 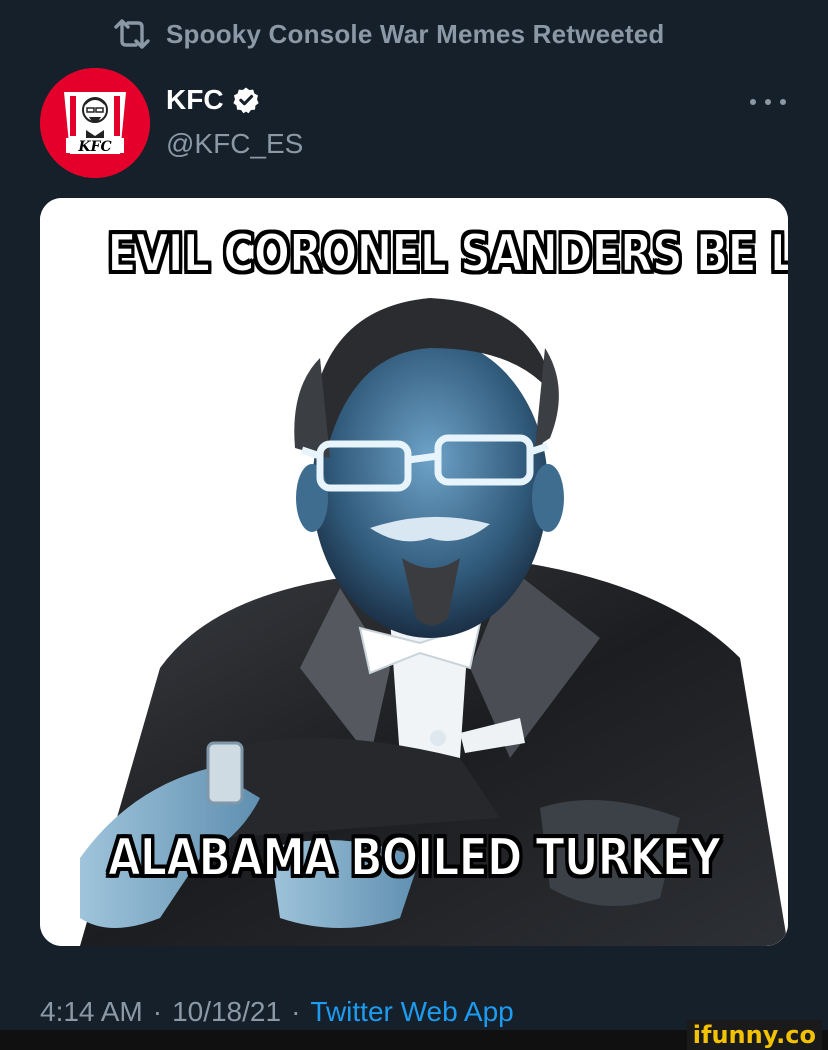 I want to click on author-display-name: KFC, so click(x=195, y=99).